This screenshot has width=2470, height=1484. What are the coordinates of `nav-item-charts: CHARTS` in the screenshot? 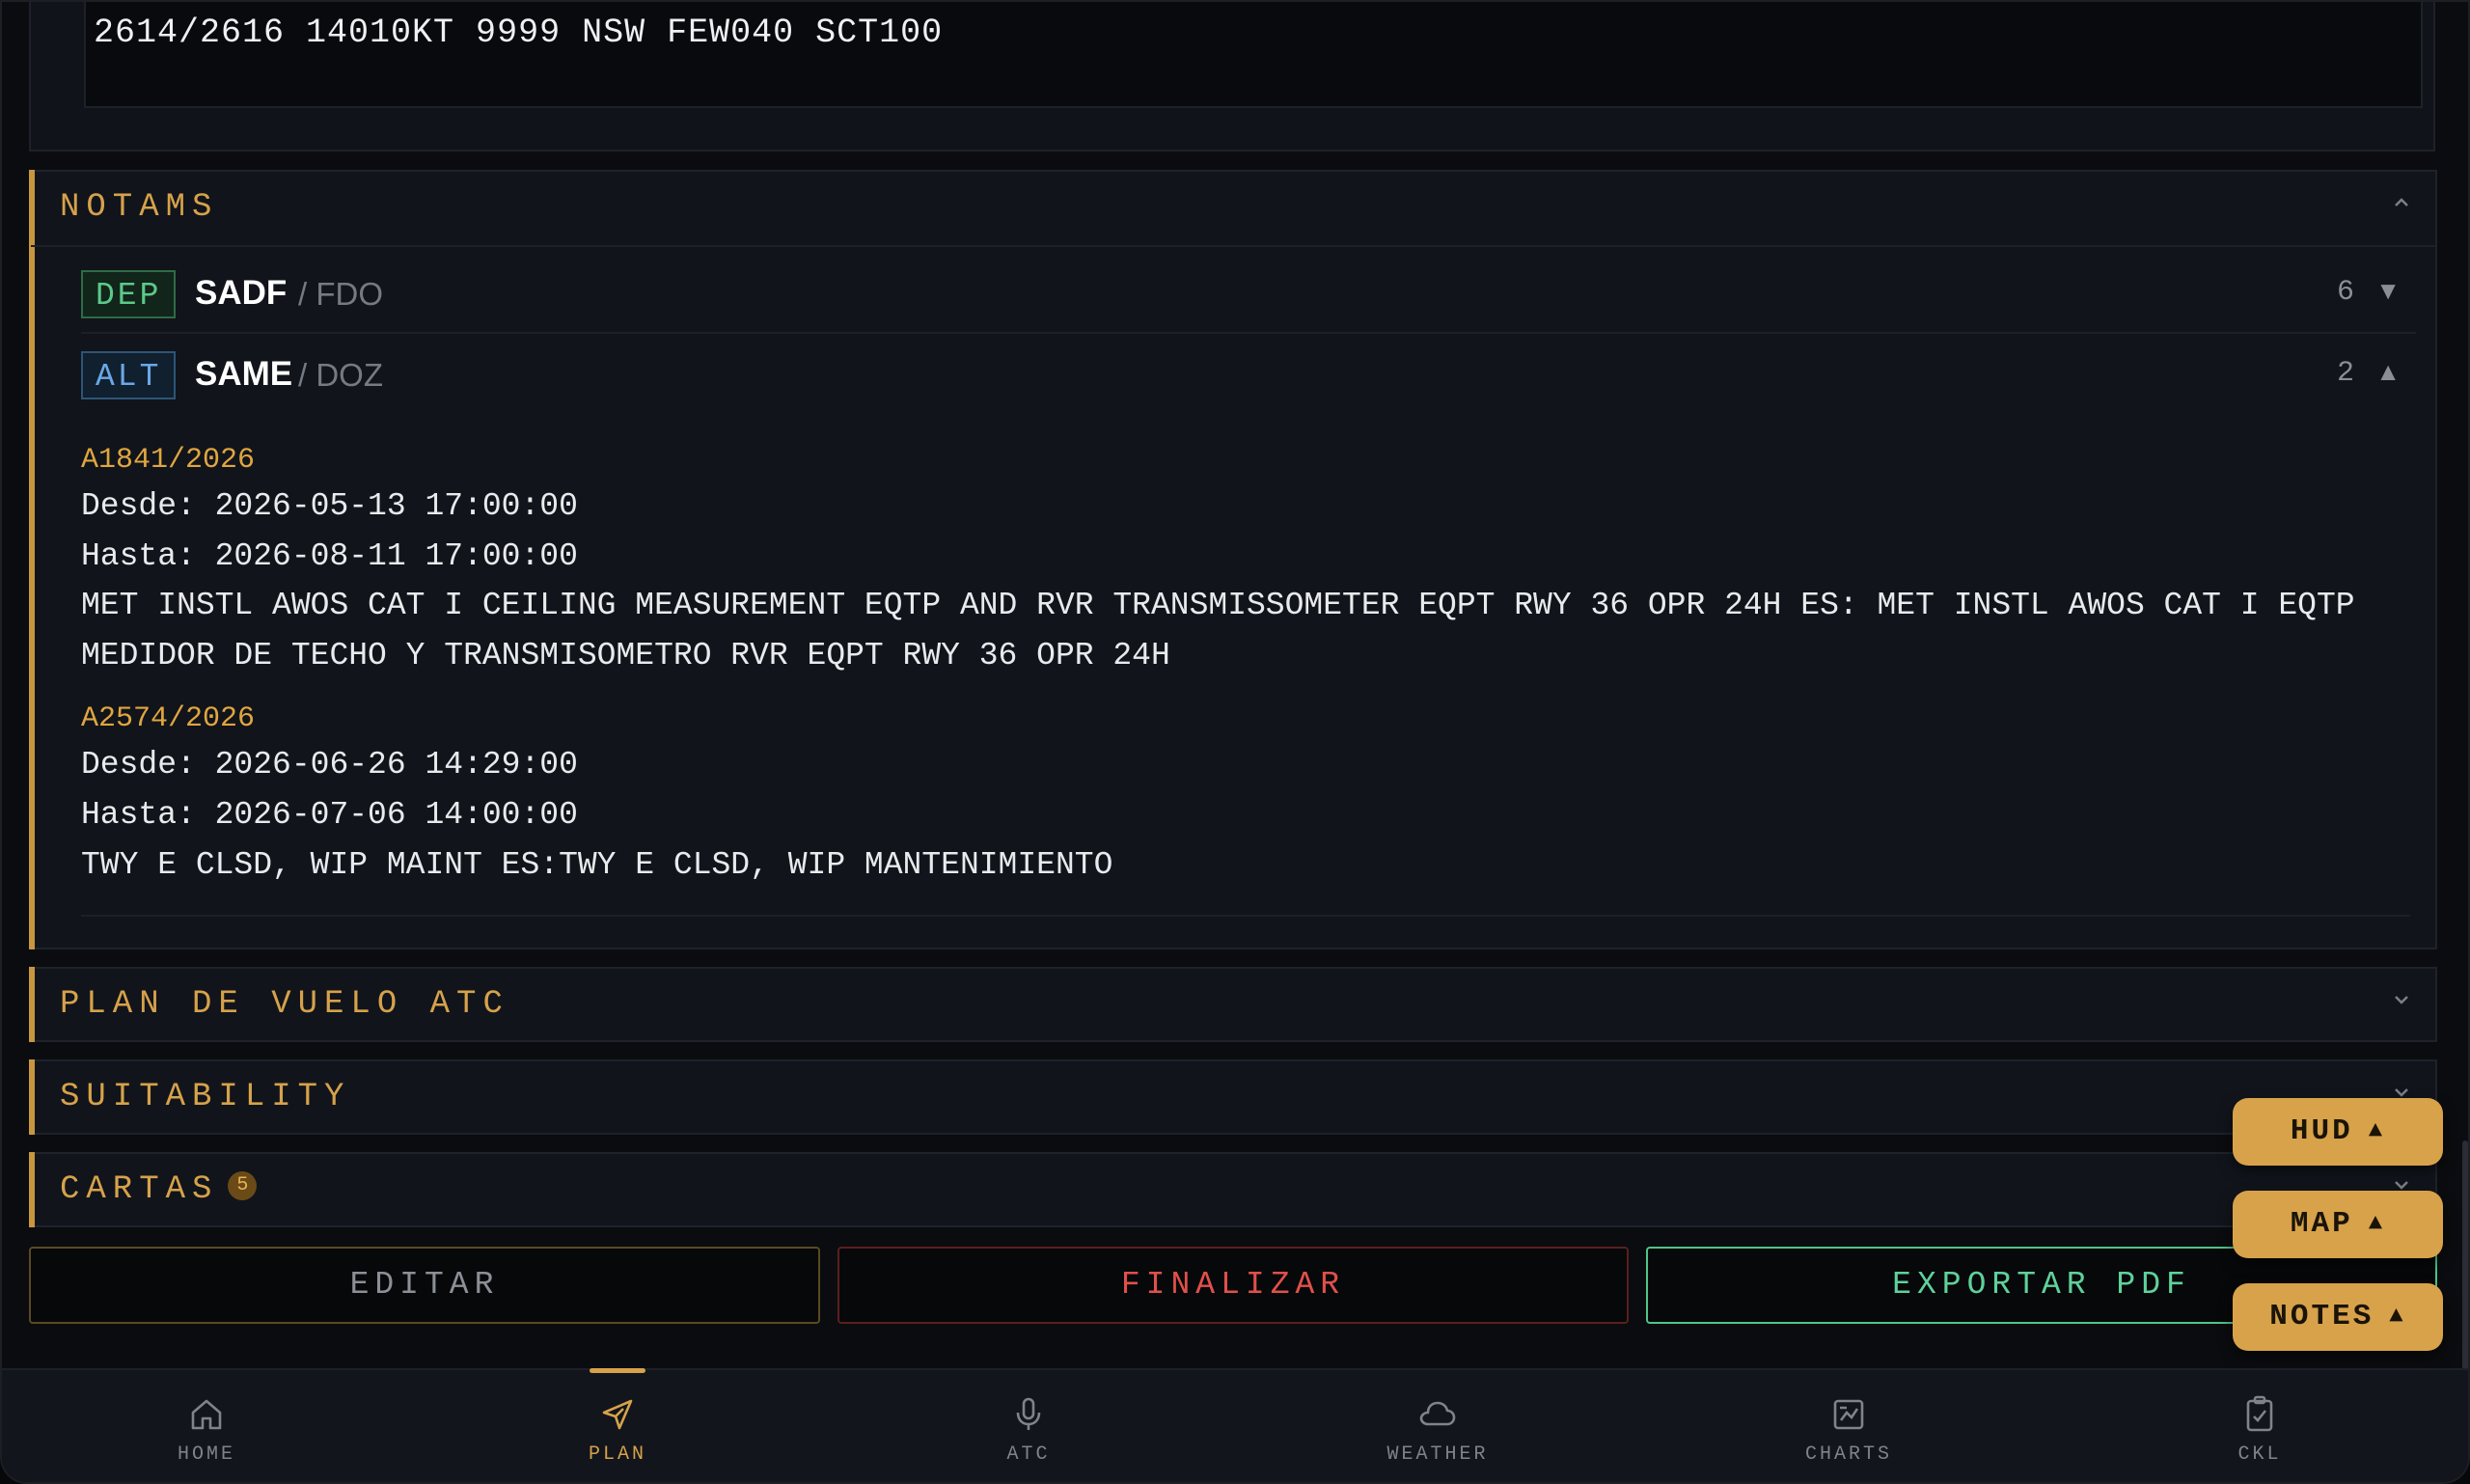 It's located at (1848, 1426).